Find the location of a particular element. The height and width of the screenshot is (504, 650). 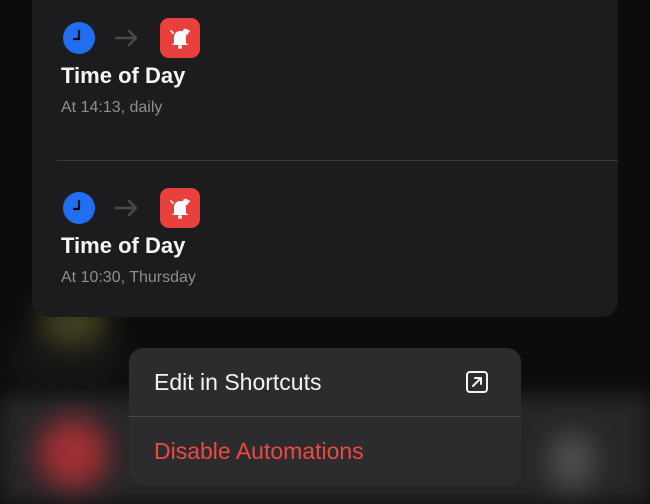

menu-item-label: Edit in Shortcuts is located at coordinates (238, 381).